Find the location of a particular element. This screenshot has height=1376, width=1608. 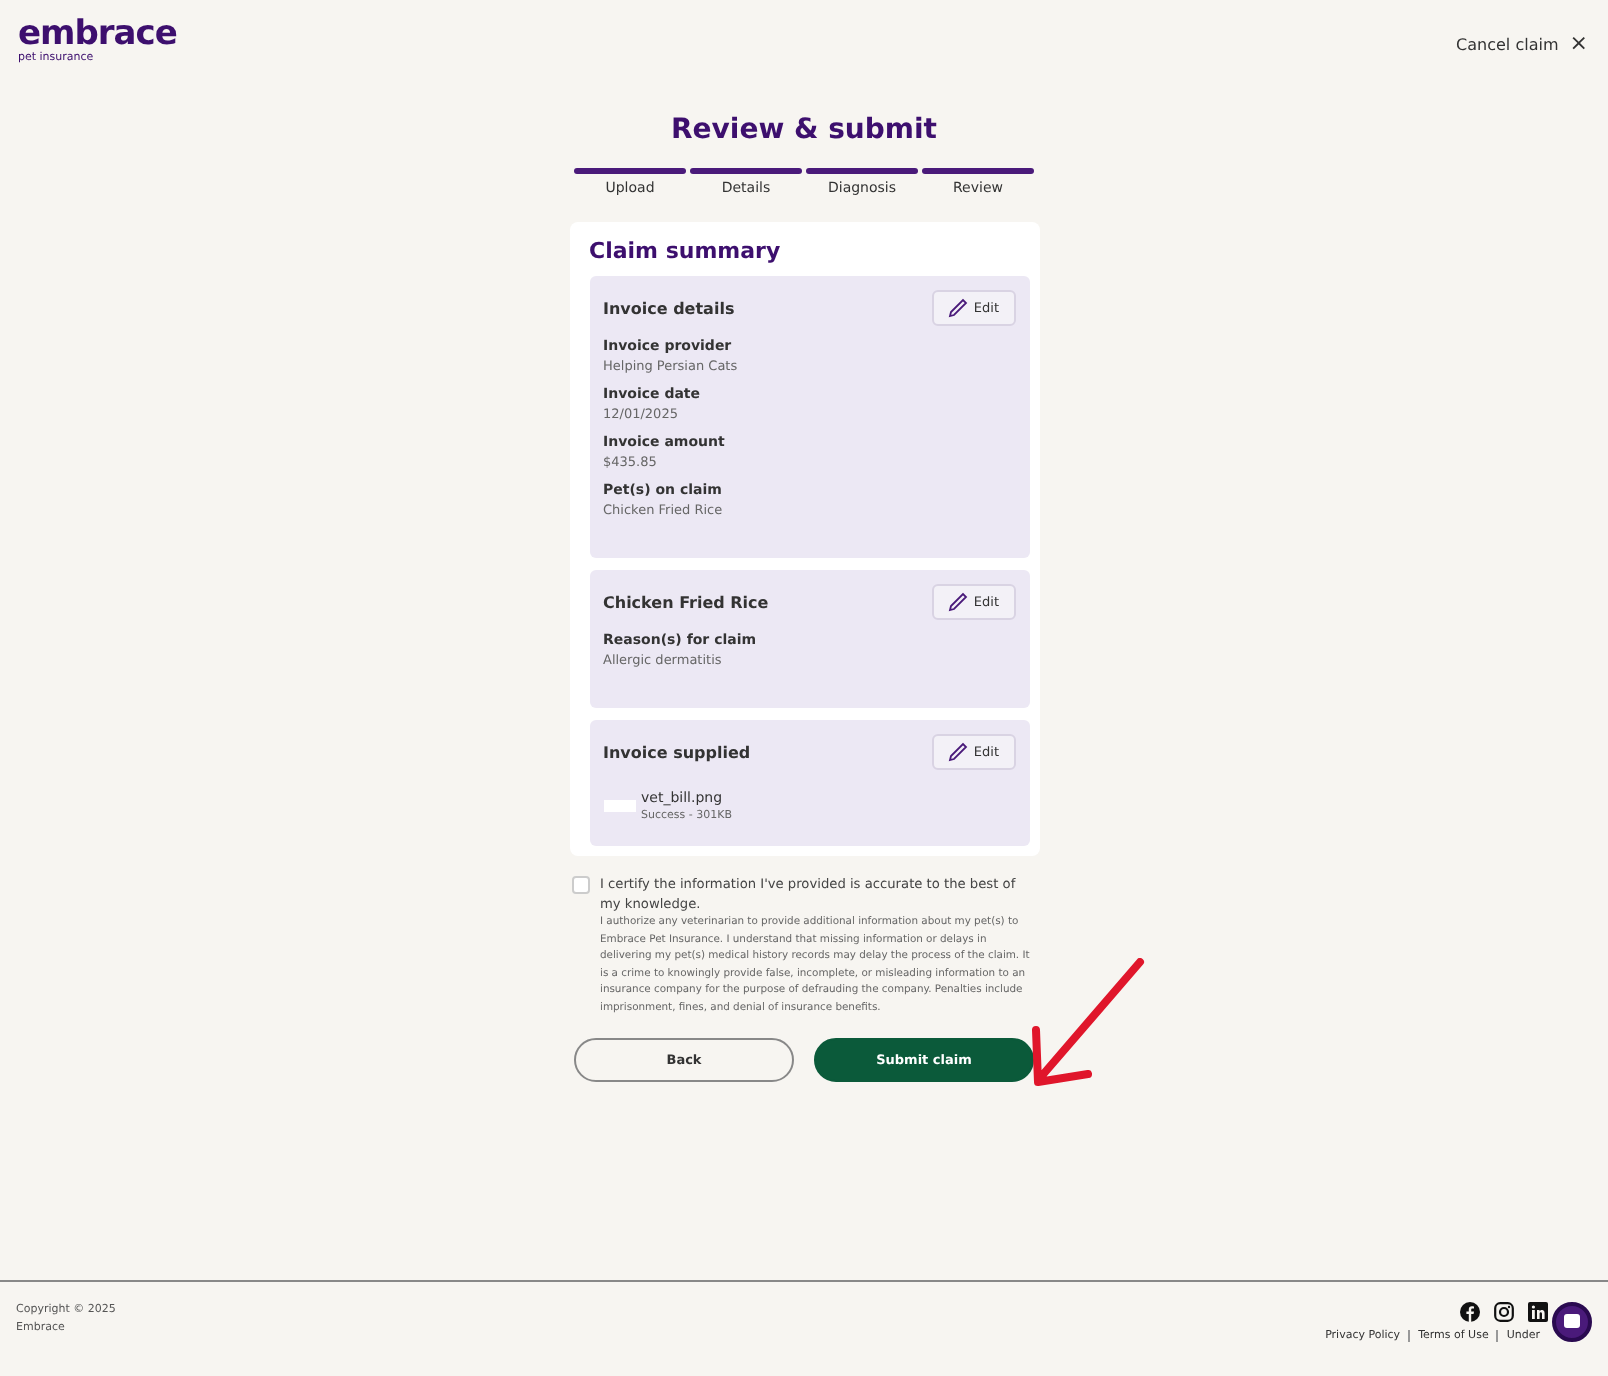

chat-button is located at coordinates (1572, 1322).